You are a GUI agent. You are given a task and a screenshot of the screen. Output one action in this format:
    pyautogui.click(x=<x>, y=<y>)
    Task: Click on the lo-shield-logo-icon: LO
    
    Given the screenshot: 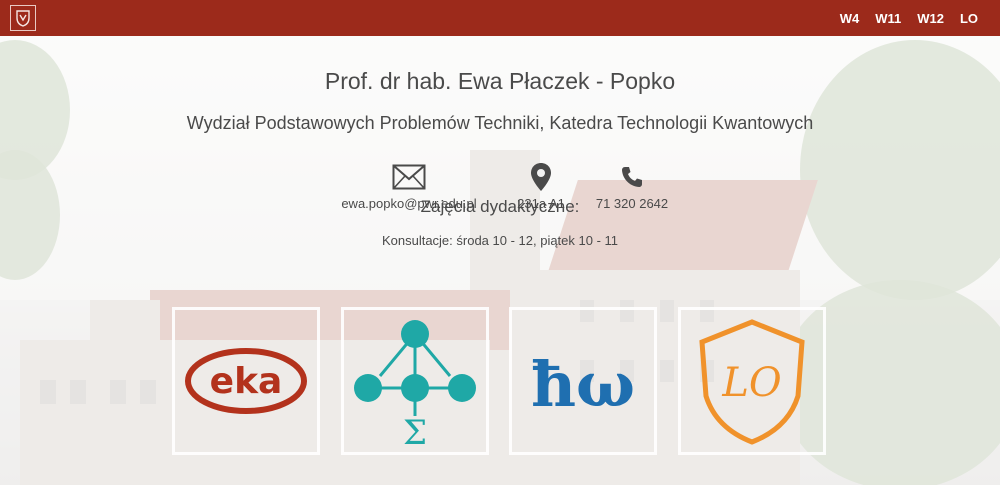 What is the action you would take?
    pyautogui.click(x=752, y=382)
    